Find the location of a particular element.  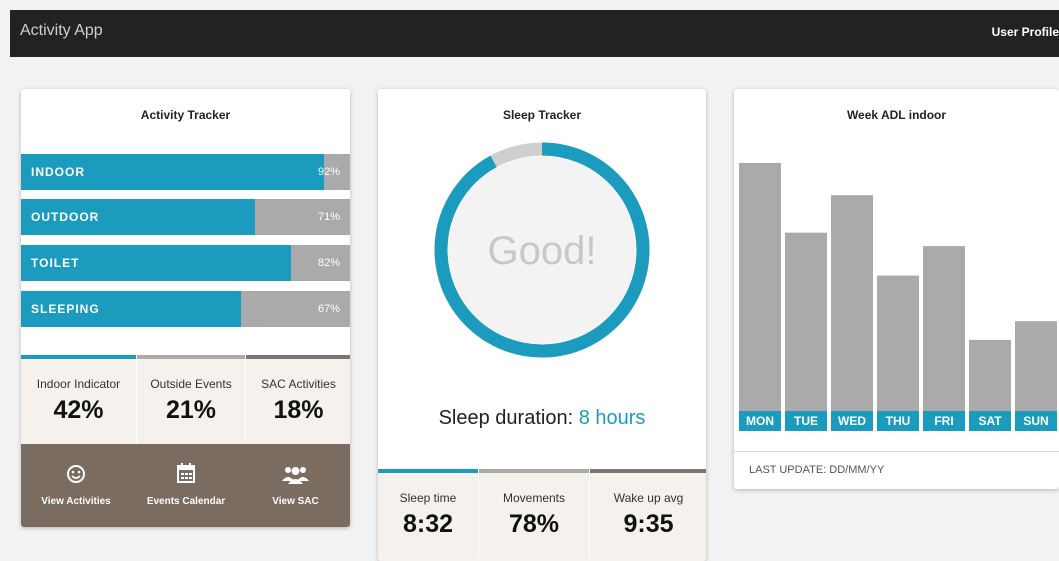

adl-day-label: THU is located at coordinates (898, 421).